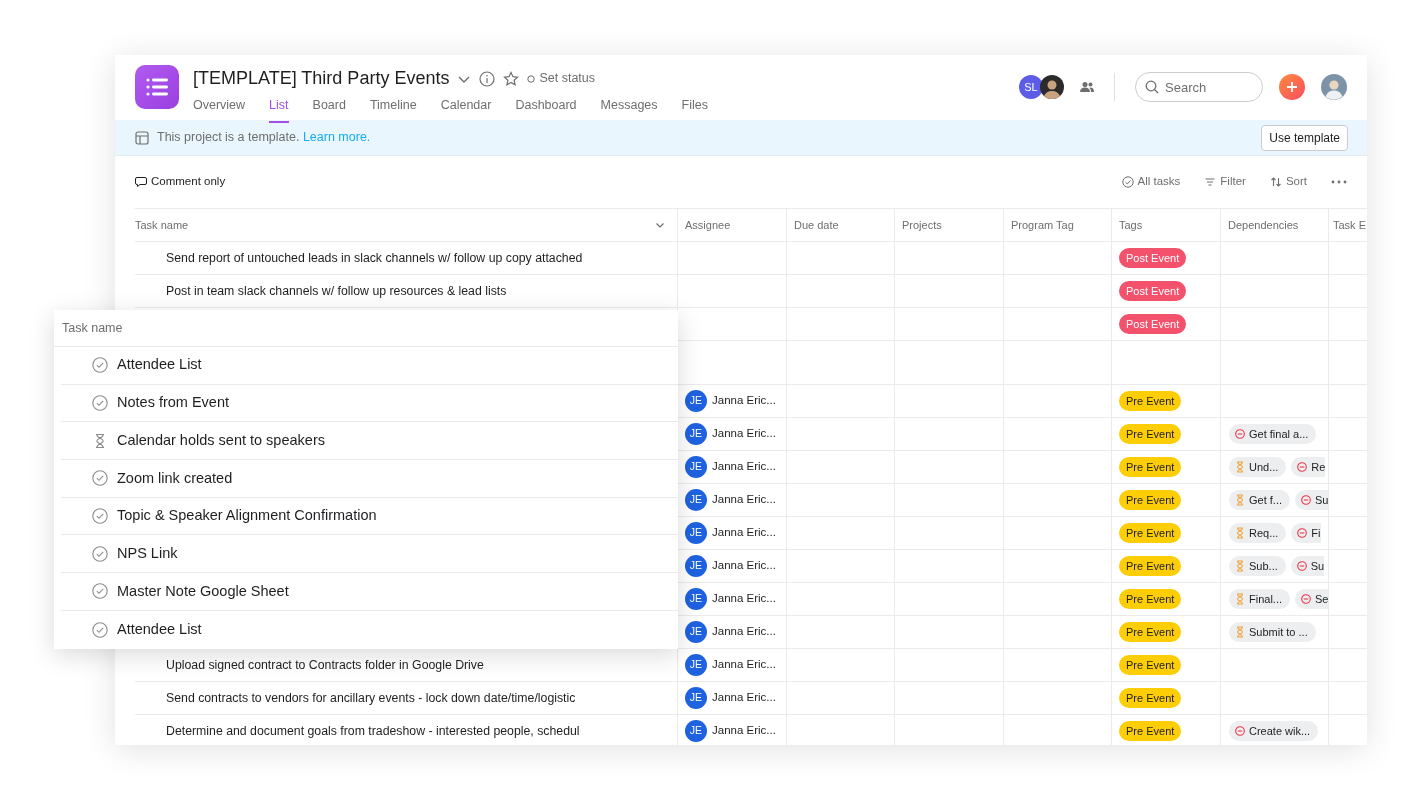 The height and width of the screenshot is (800, 1421). I want to click on dependency-chip: Fi, so click(1306, 533).